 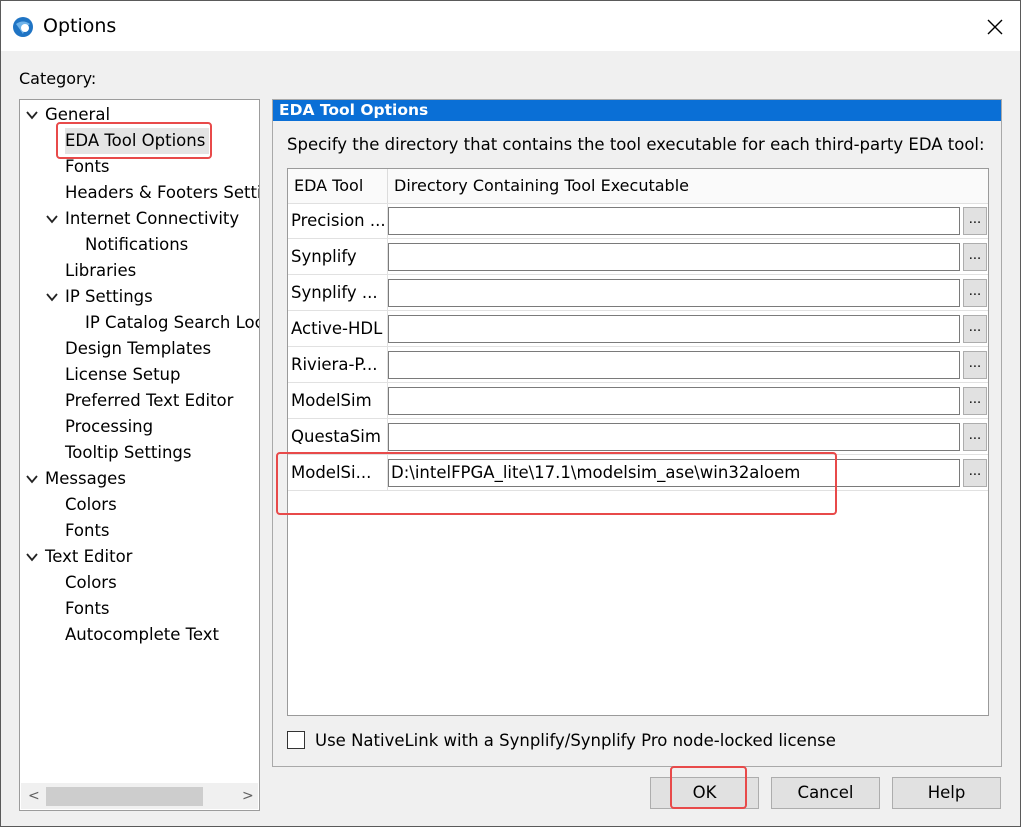 What do you see at coordinates (510, 26) in the screenshot?
I see `title-bar: Options` at bounding box center [510, 26].